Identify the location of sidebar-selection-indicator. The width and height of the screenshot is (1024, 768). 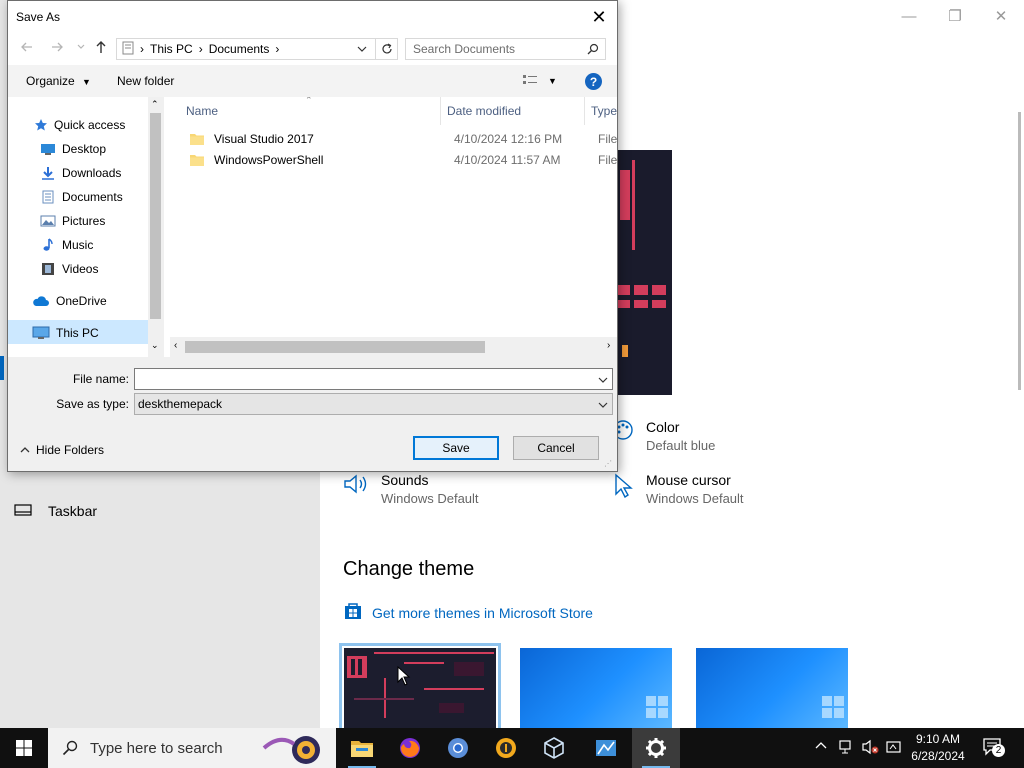
(2, 368).